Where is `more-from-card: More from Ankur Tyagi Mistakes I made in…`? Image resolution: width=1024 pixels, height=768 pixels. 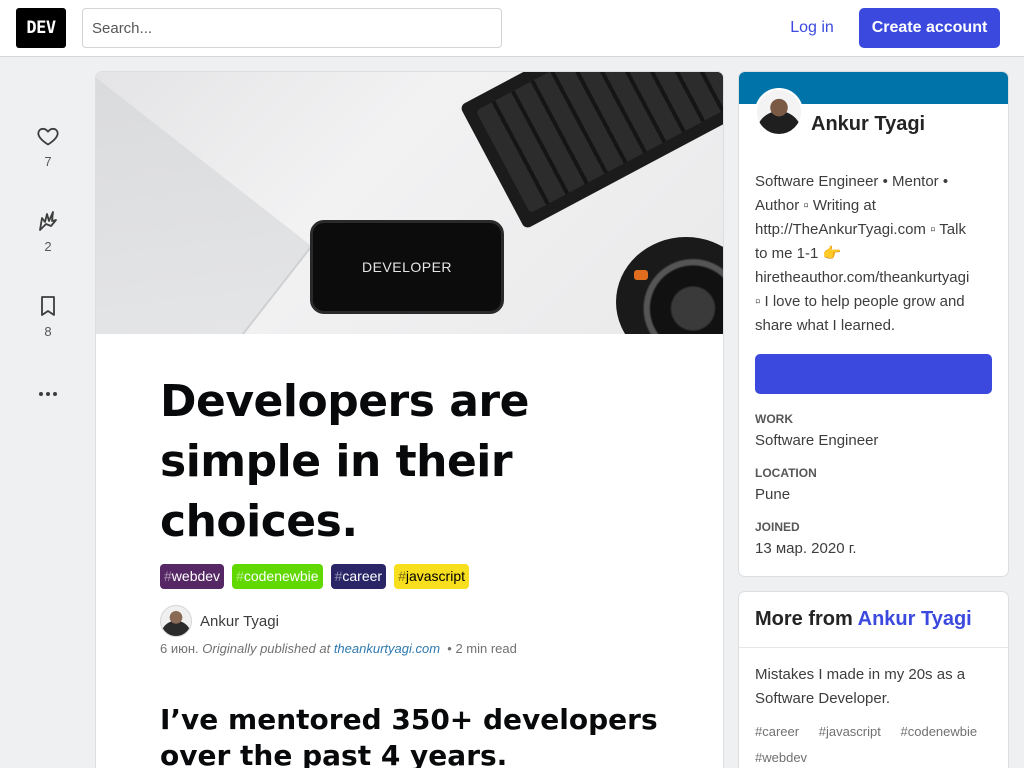 more-from-card: More from Ankur Tyagi Mistakes I made in… is located at coordinates (873, 680).